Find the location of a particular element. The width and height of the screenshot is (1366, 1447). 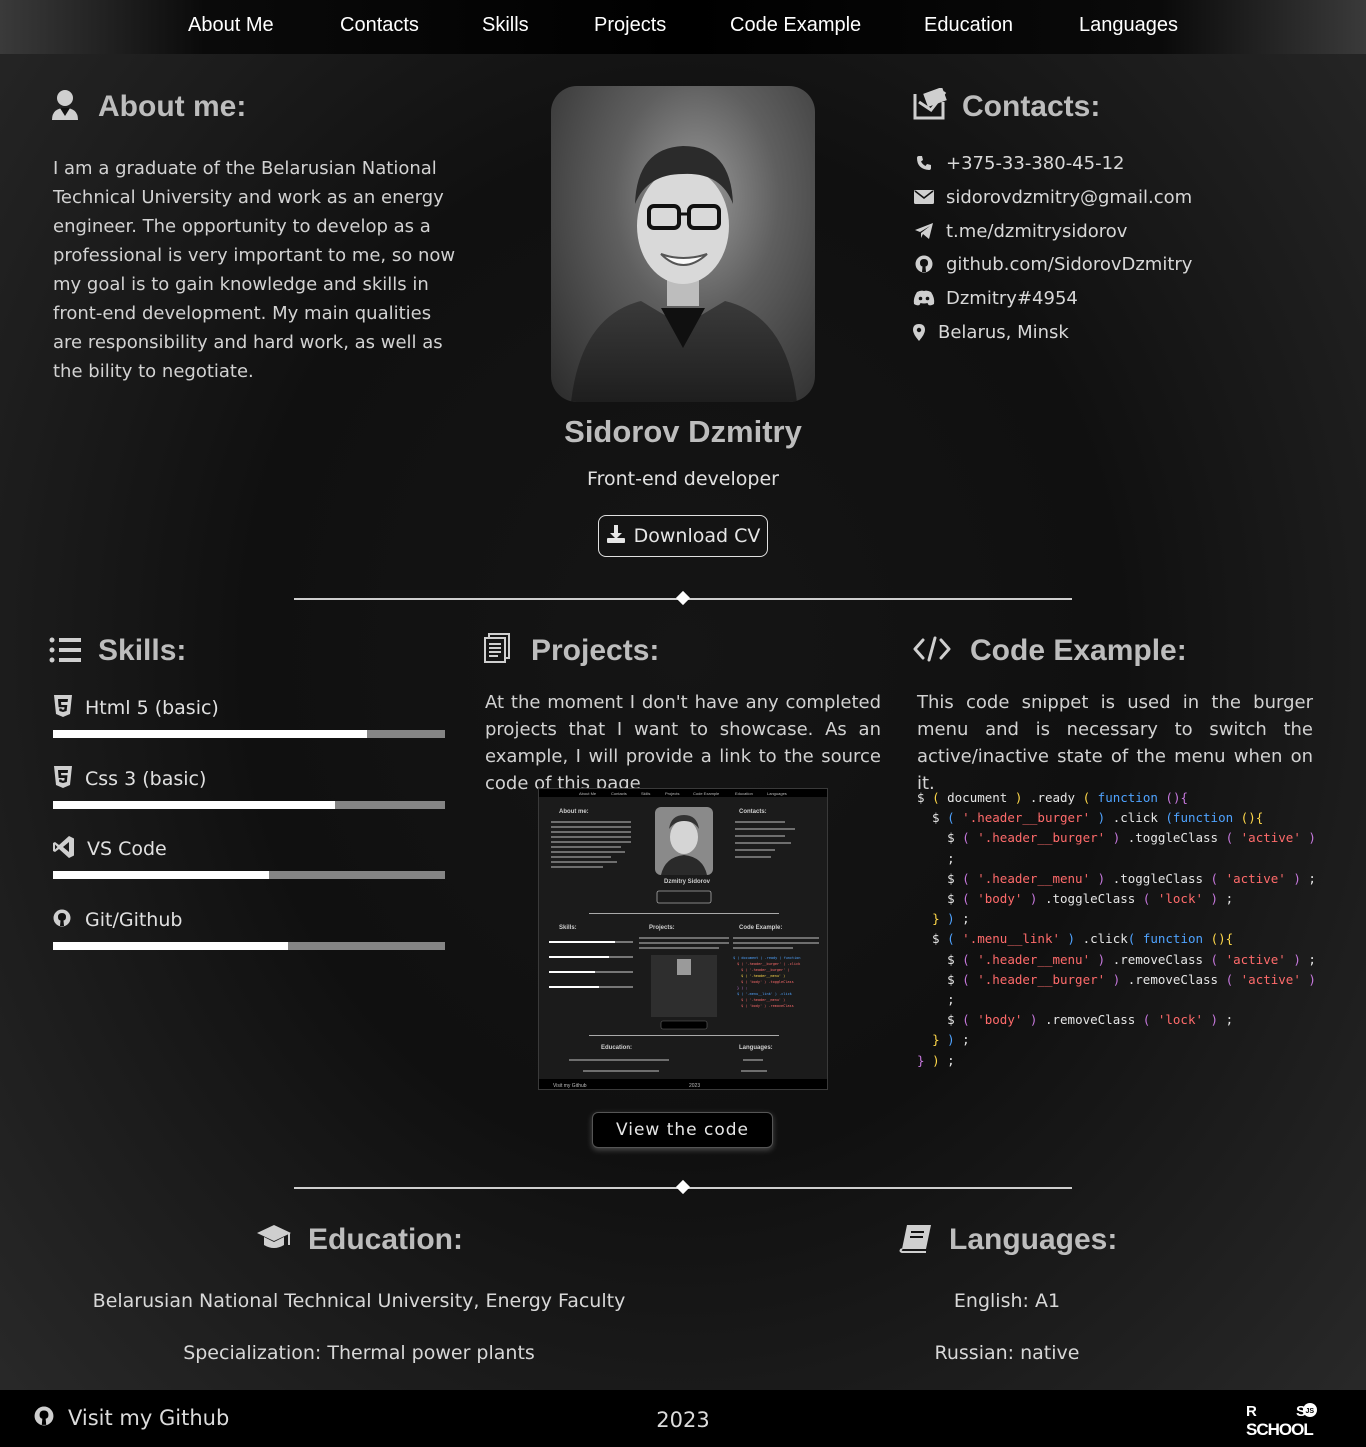

profile-photo is located at coordinates (683, 244).